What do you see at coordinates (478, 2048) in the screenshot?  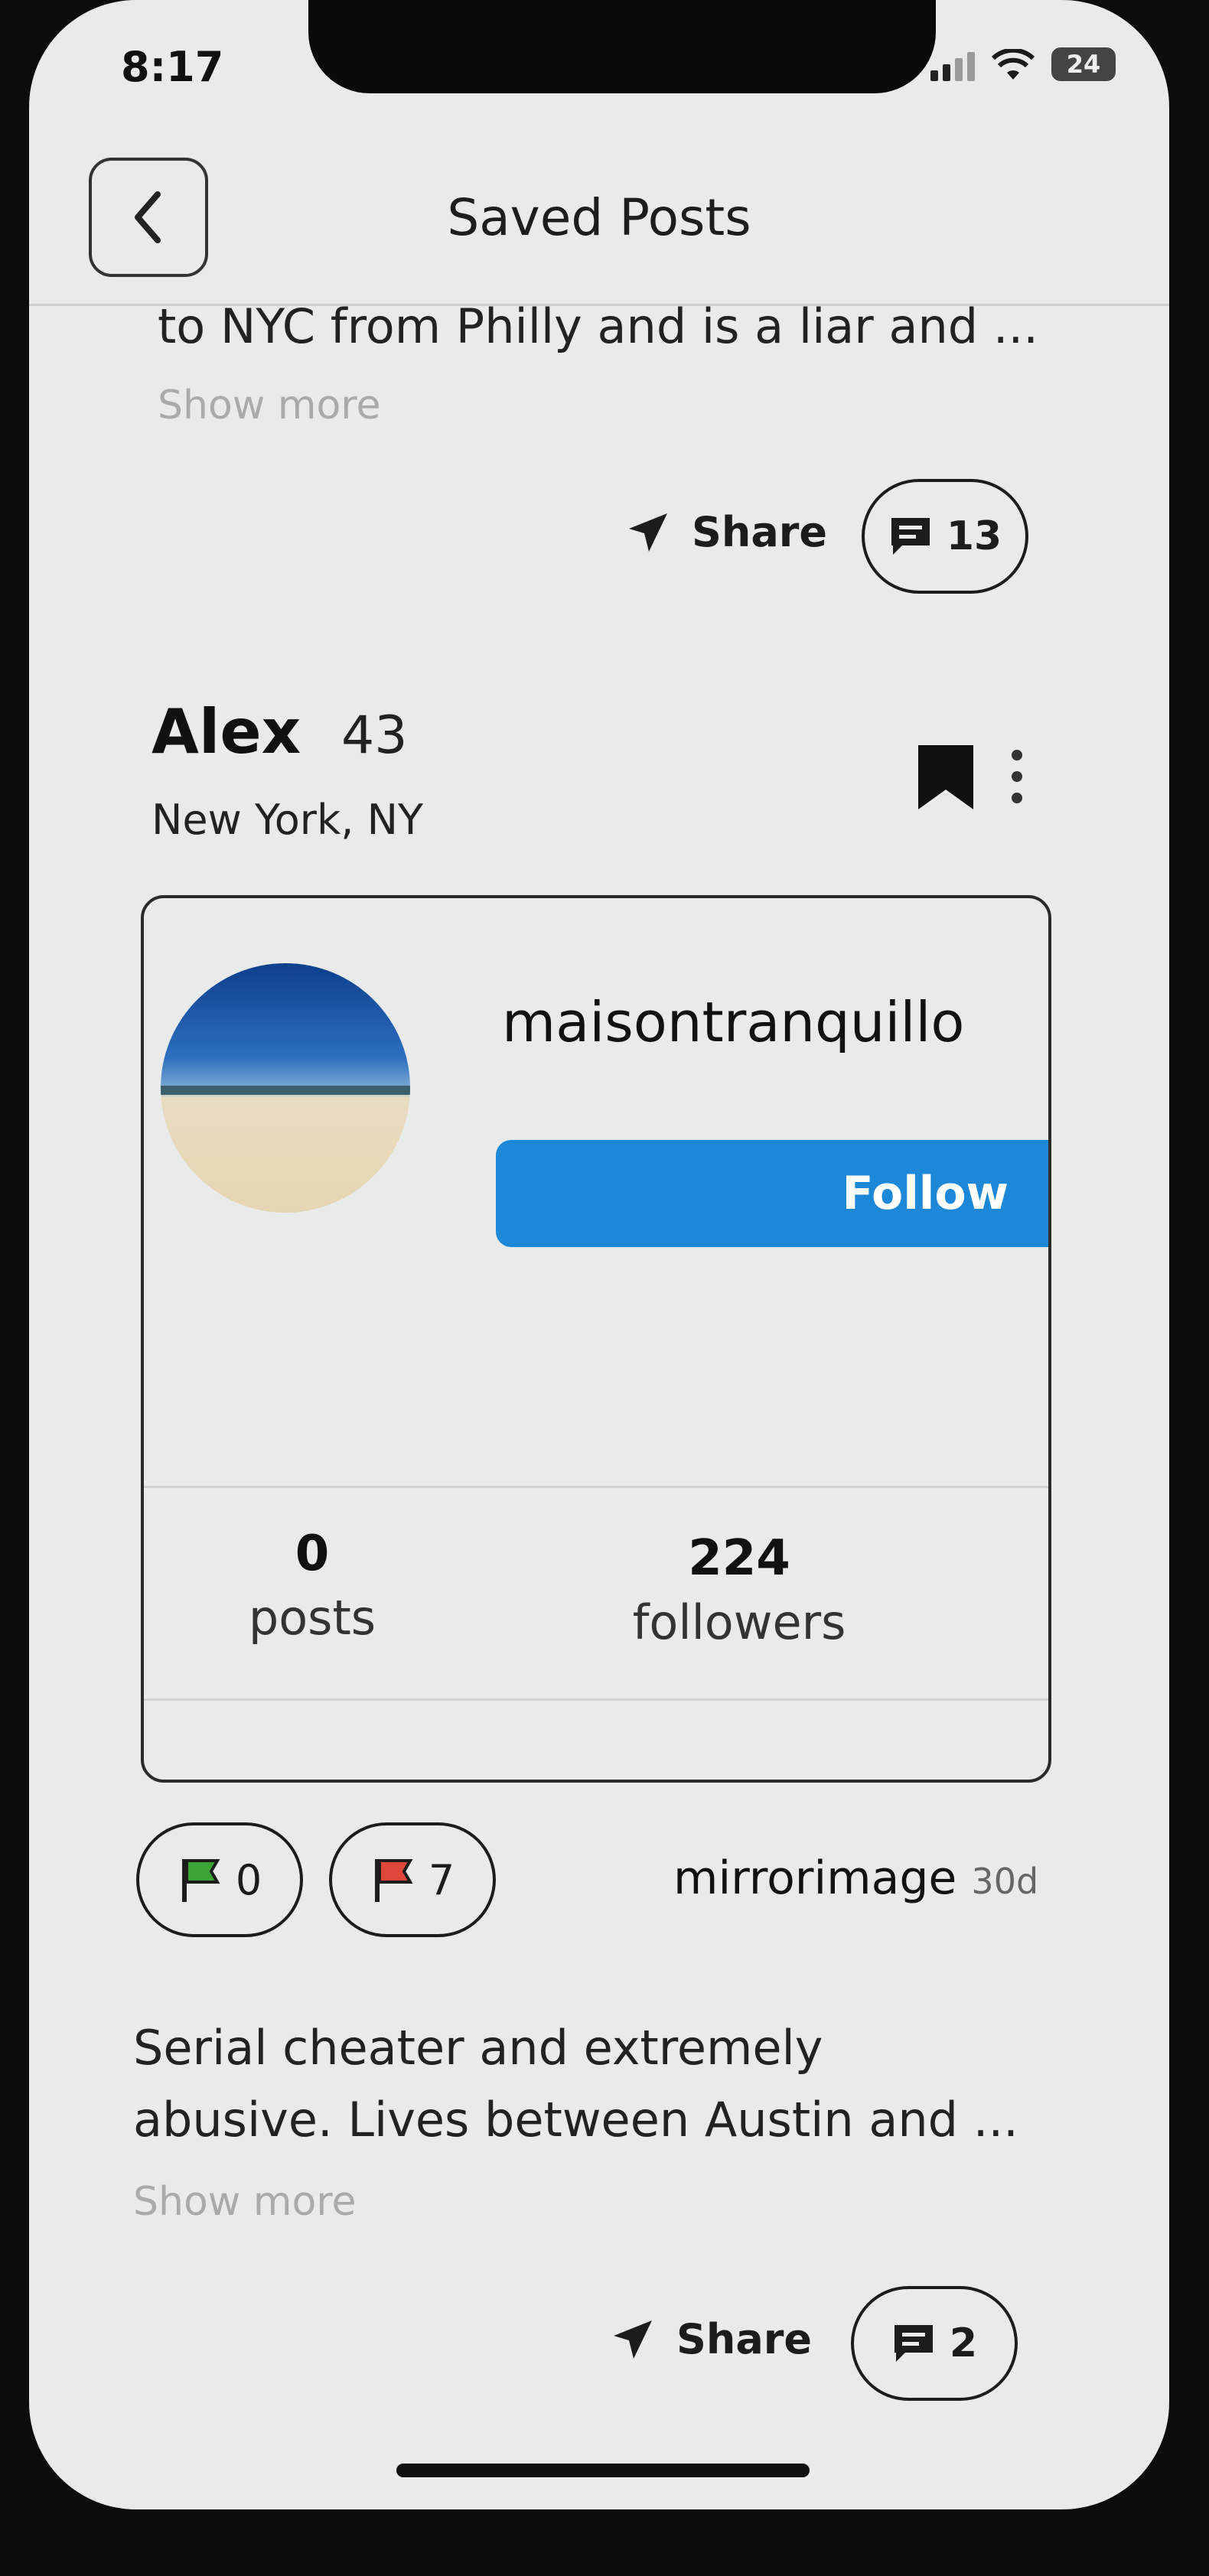 I see `post-text-line: Serial cheater and extremely` at bounding box center [478, 2048].